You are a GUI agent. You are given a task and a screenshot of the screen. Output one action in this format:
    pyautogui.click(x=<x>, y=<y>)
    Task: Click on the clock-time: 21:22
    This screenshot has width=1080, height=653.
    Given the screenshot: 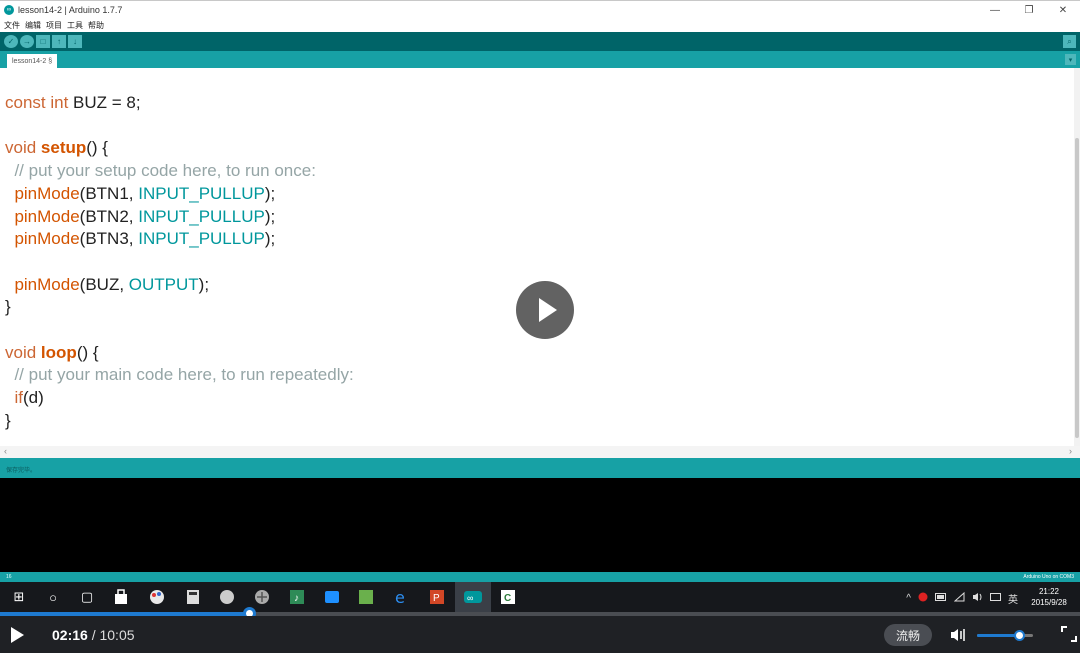 What is the action you would take?
    pyautogui.click(x=1049, y=591)
    